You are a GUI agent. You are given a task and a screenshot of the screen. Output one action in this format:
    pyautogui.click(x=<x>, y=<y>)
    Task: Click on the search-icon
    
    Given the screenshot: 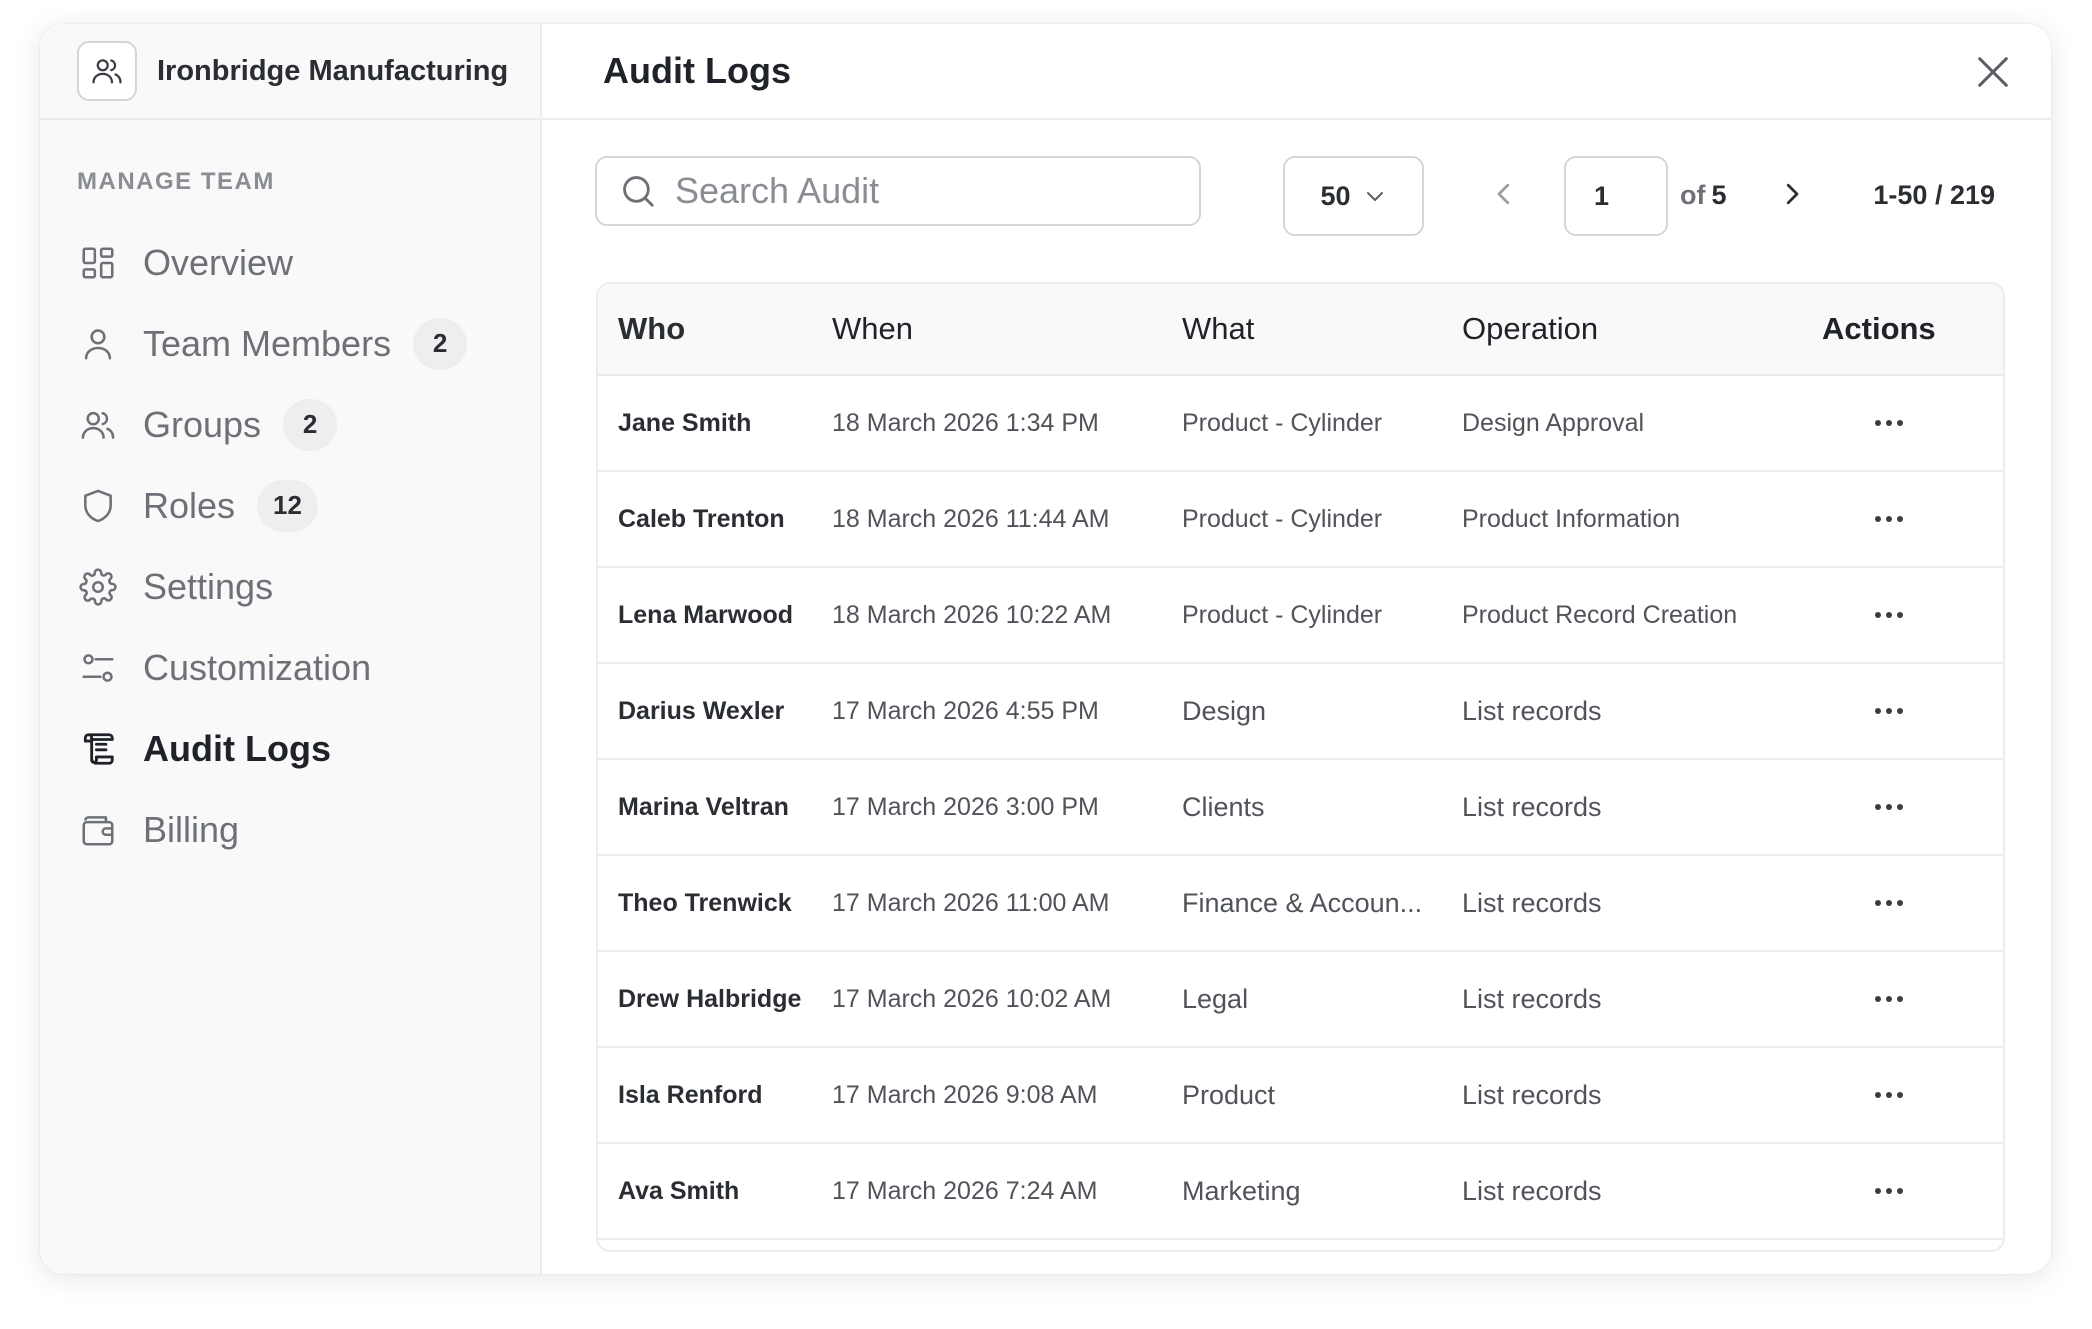 What is the action you would take?
    pyautogui.click(x=638, y=191)
    